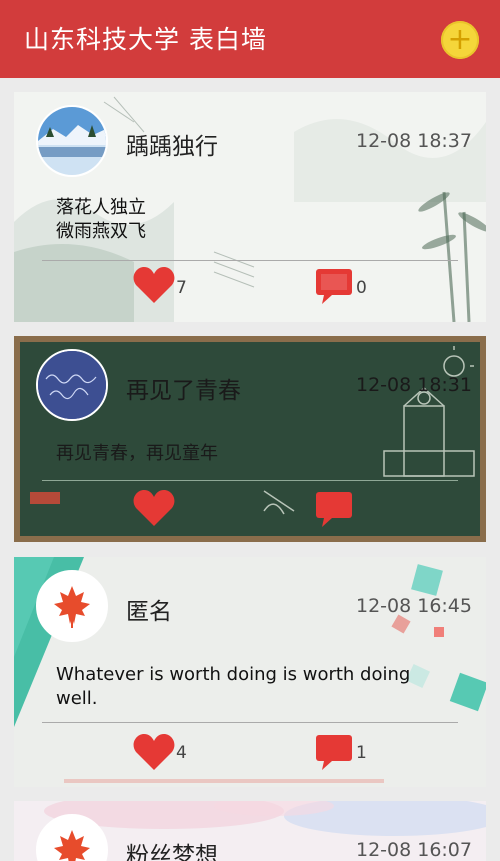 The height and width of the screenshot is (861, 500). I want to click on post-time: 12-08 18:37, so click(413, 141).